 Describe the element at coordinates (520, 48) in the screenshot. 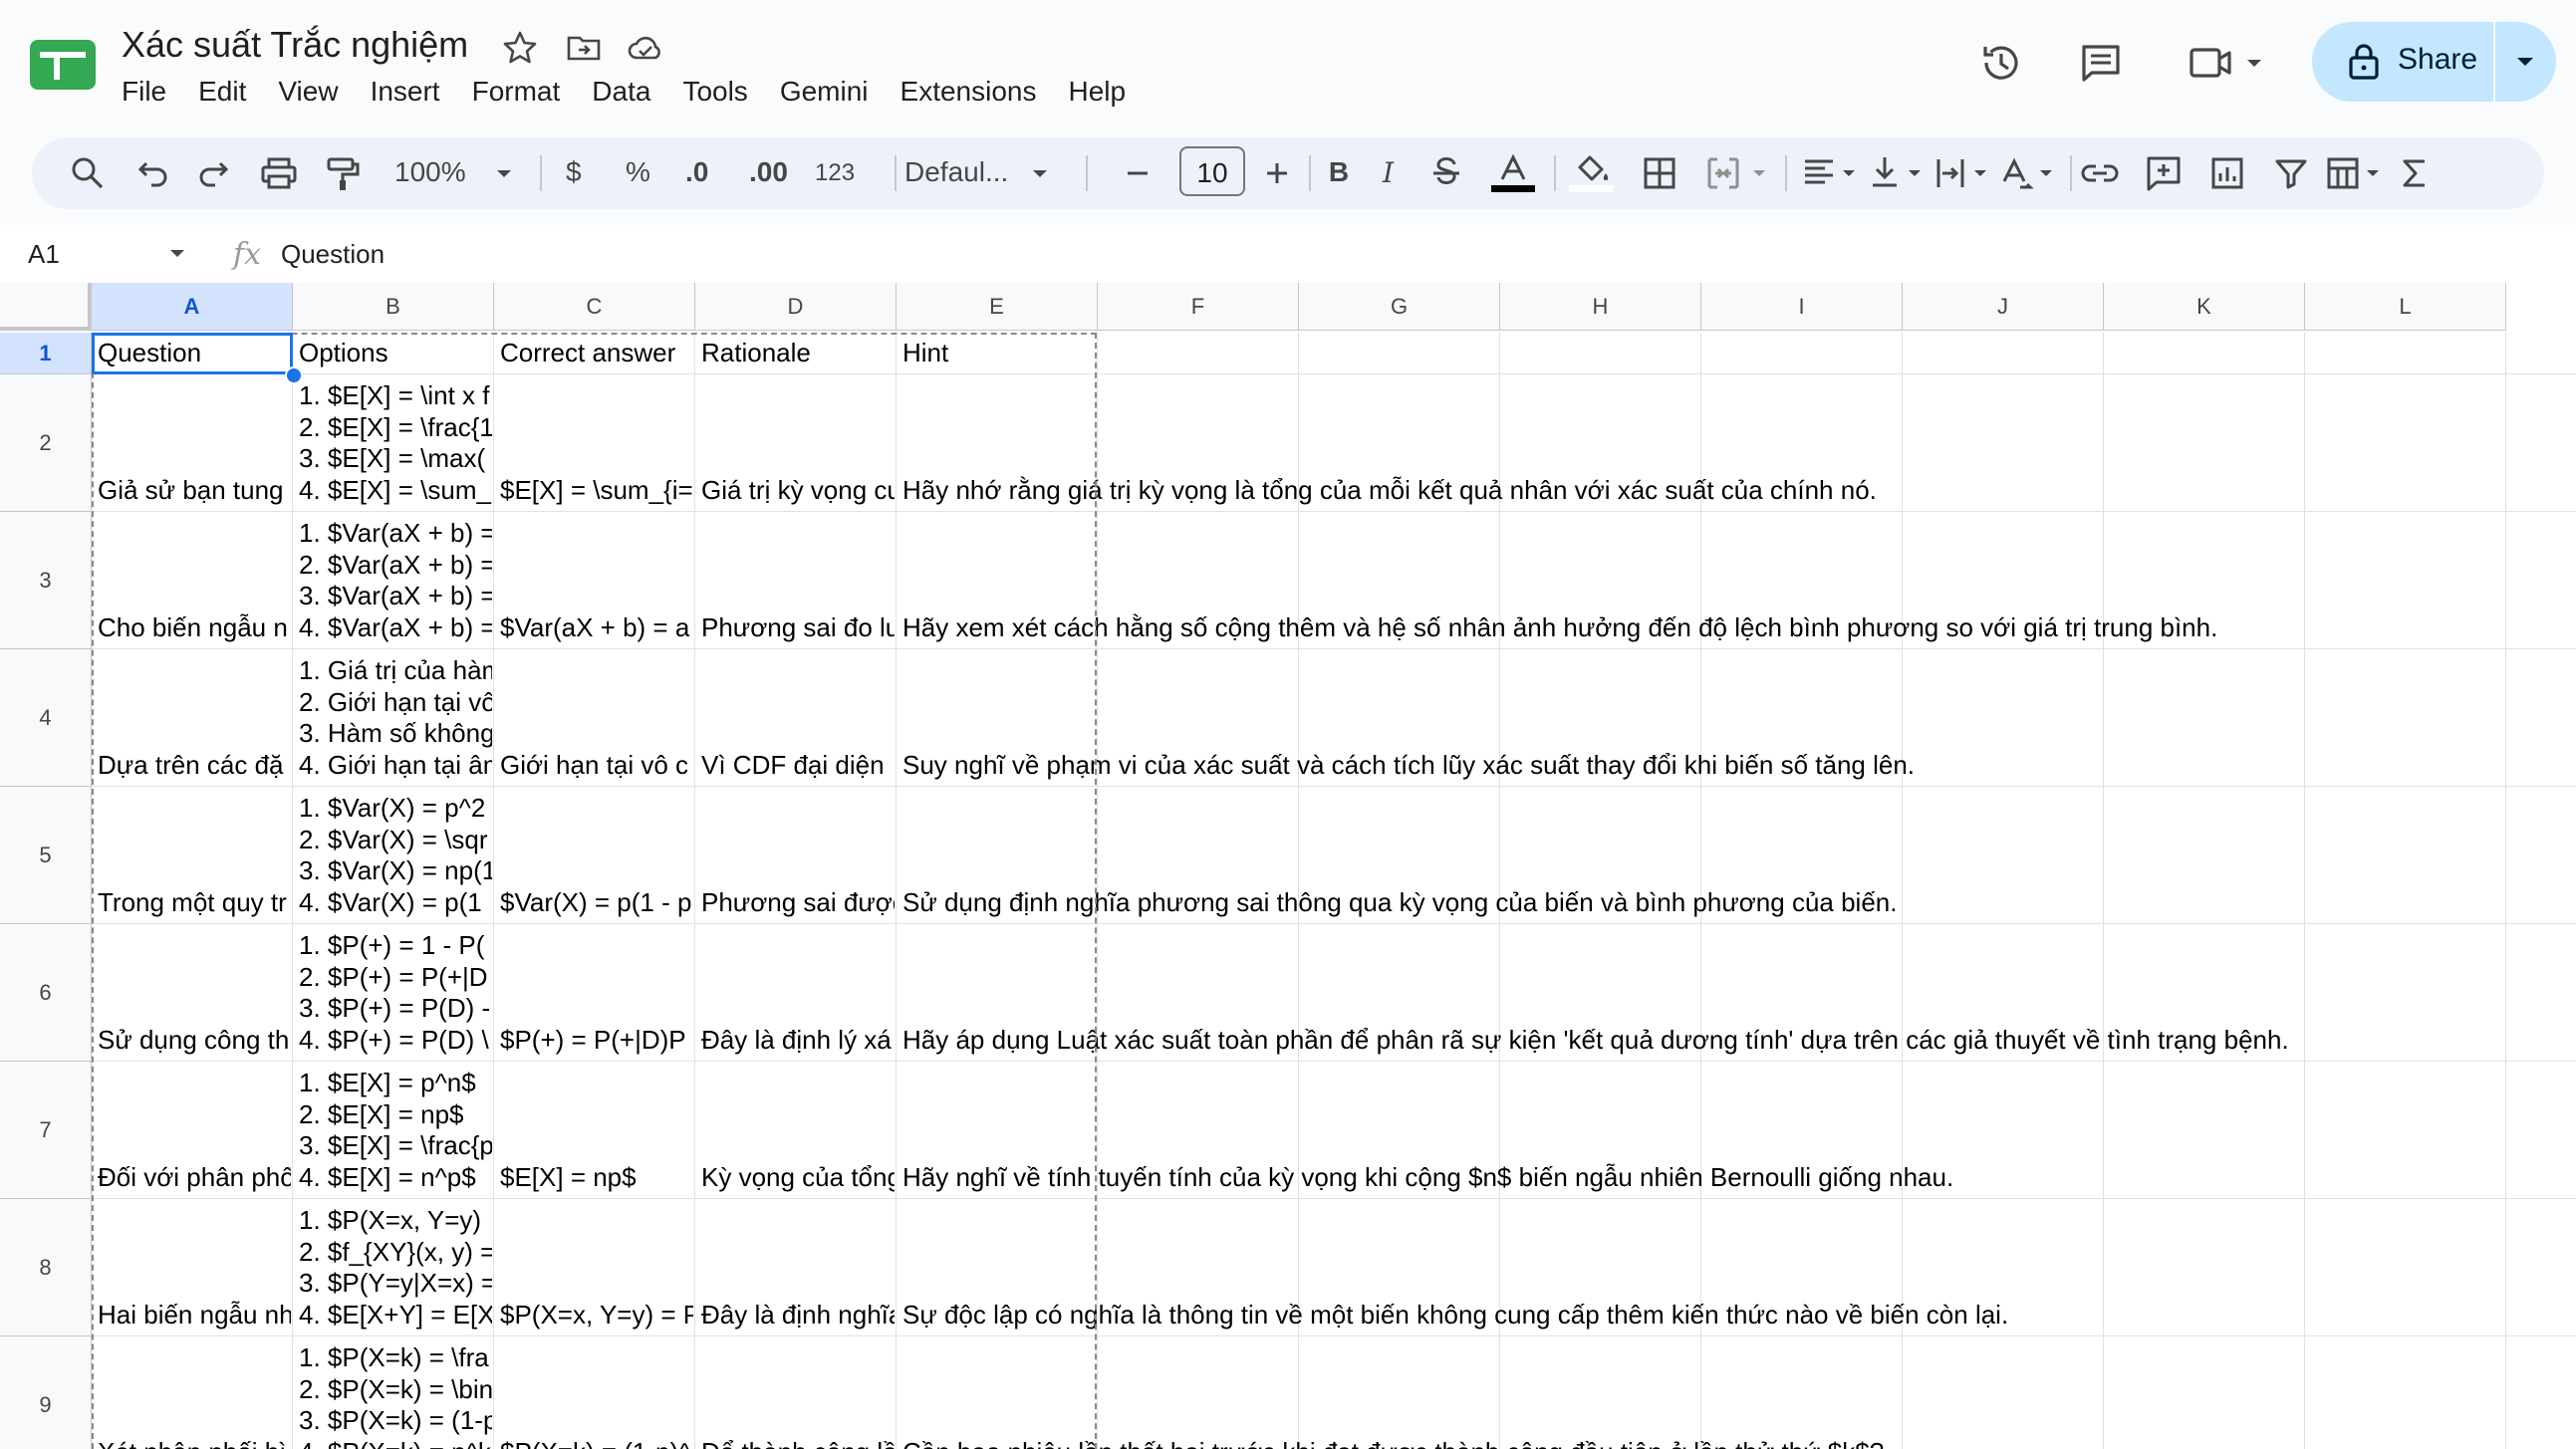

I see `star-icon` at that location.